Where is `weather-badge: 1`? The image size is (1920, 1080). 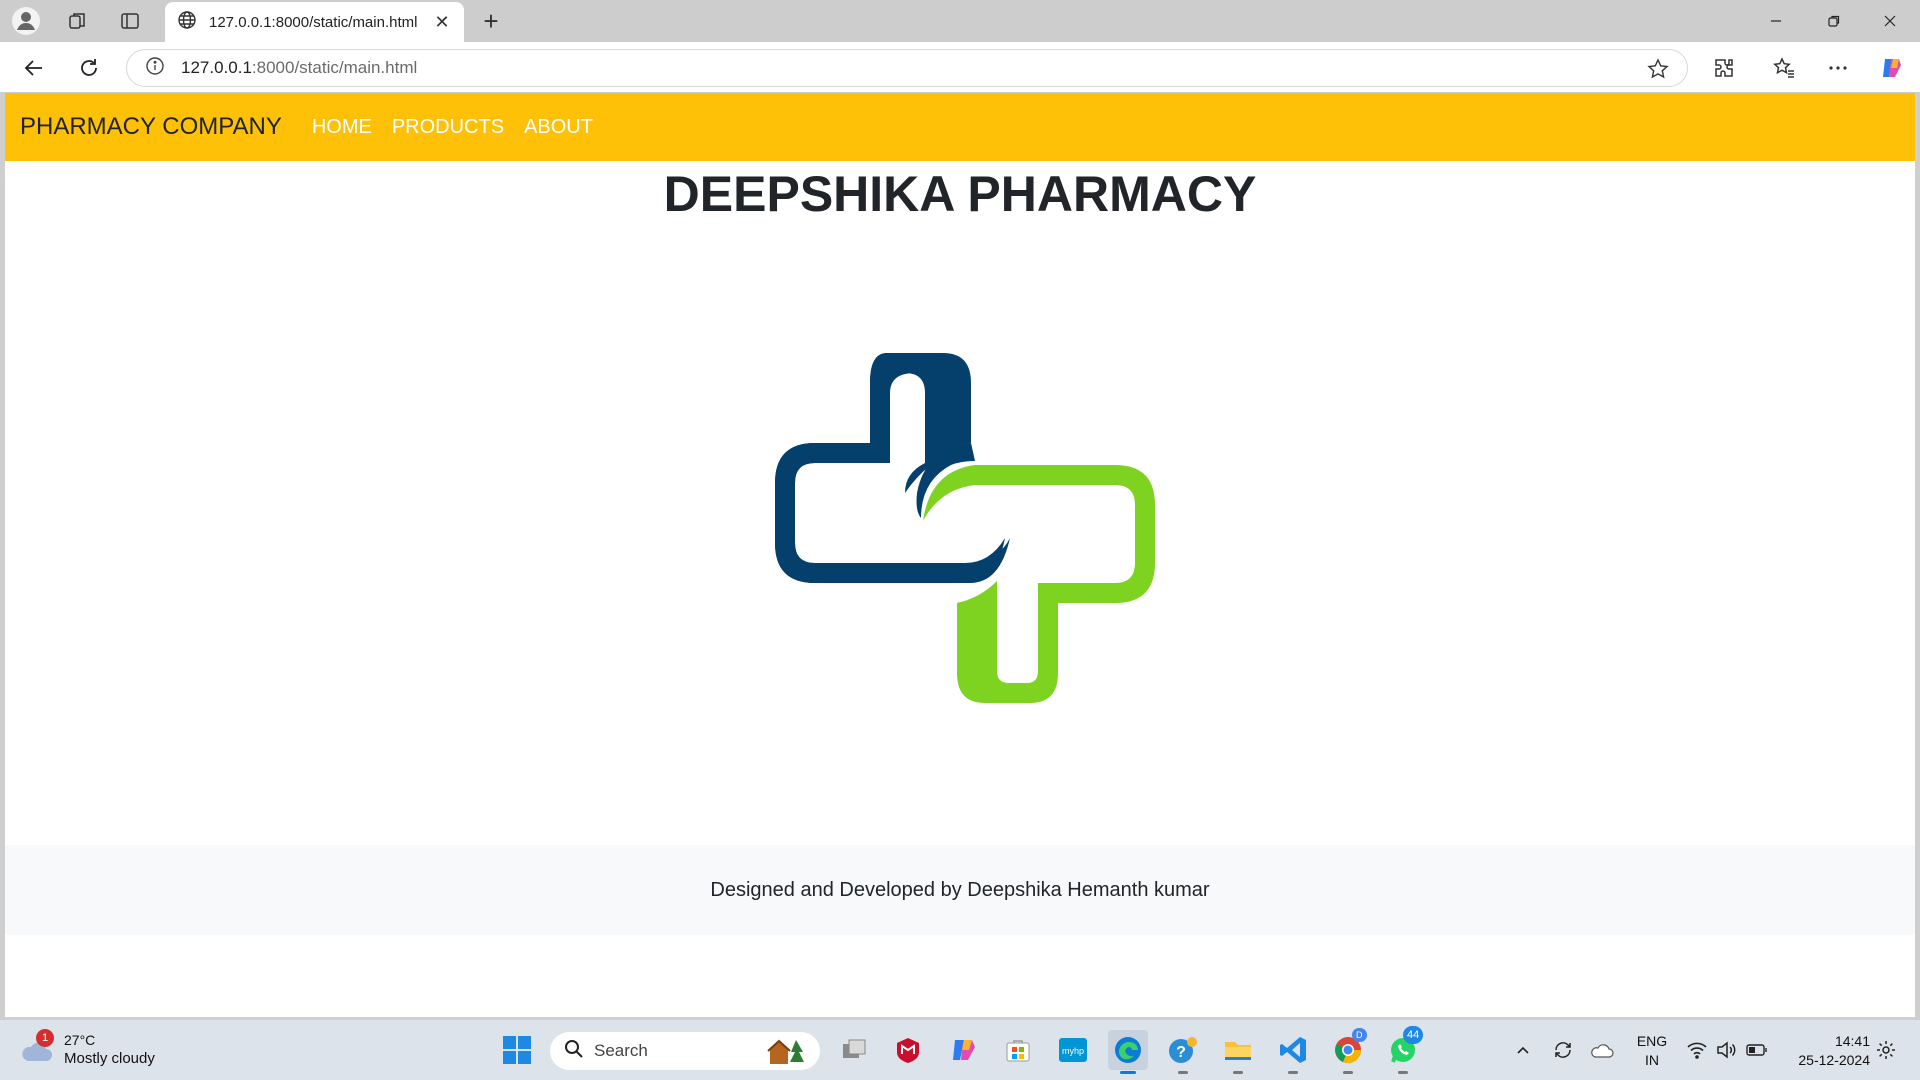 weather-badge: 1 is located at coordinates (45, 1038).